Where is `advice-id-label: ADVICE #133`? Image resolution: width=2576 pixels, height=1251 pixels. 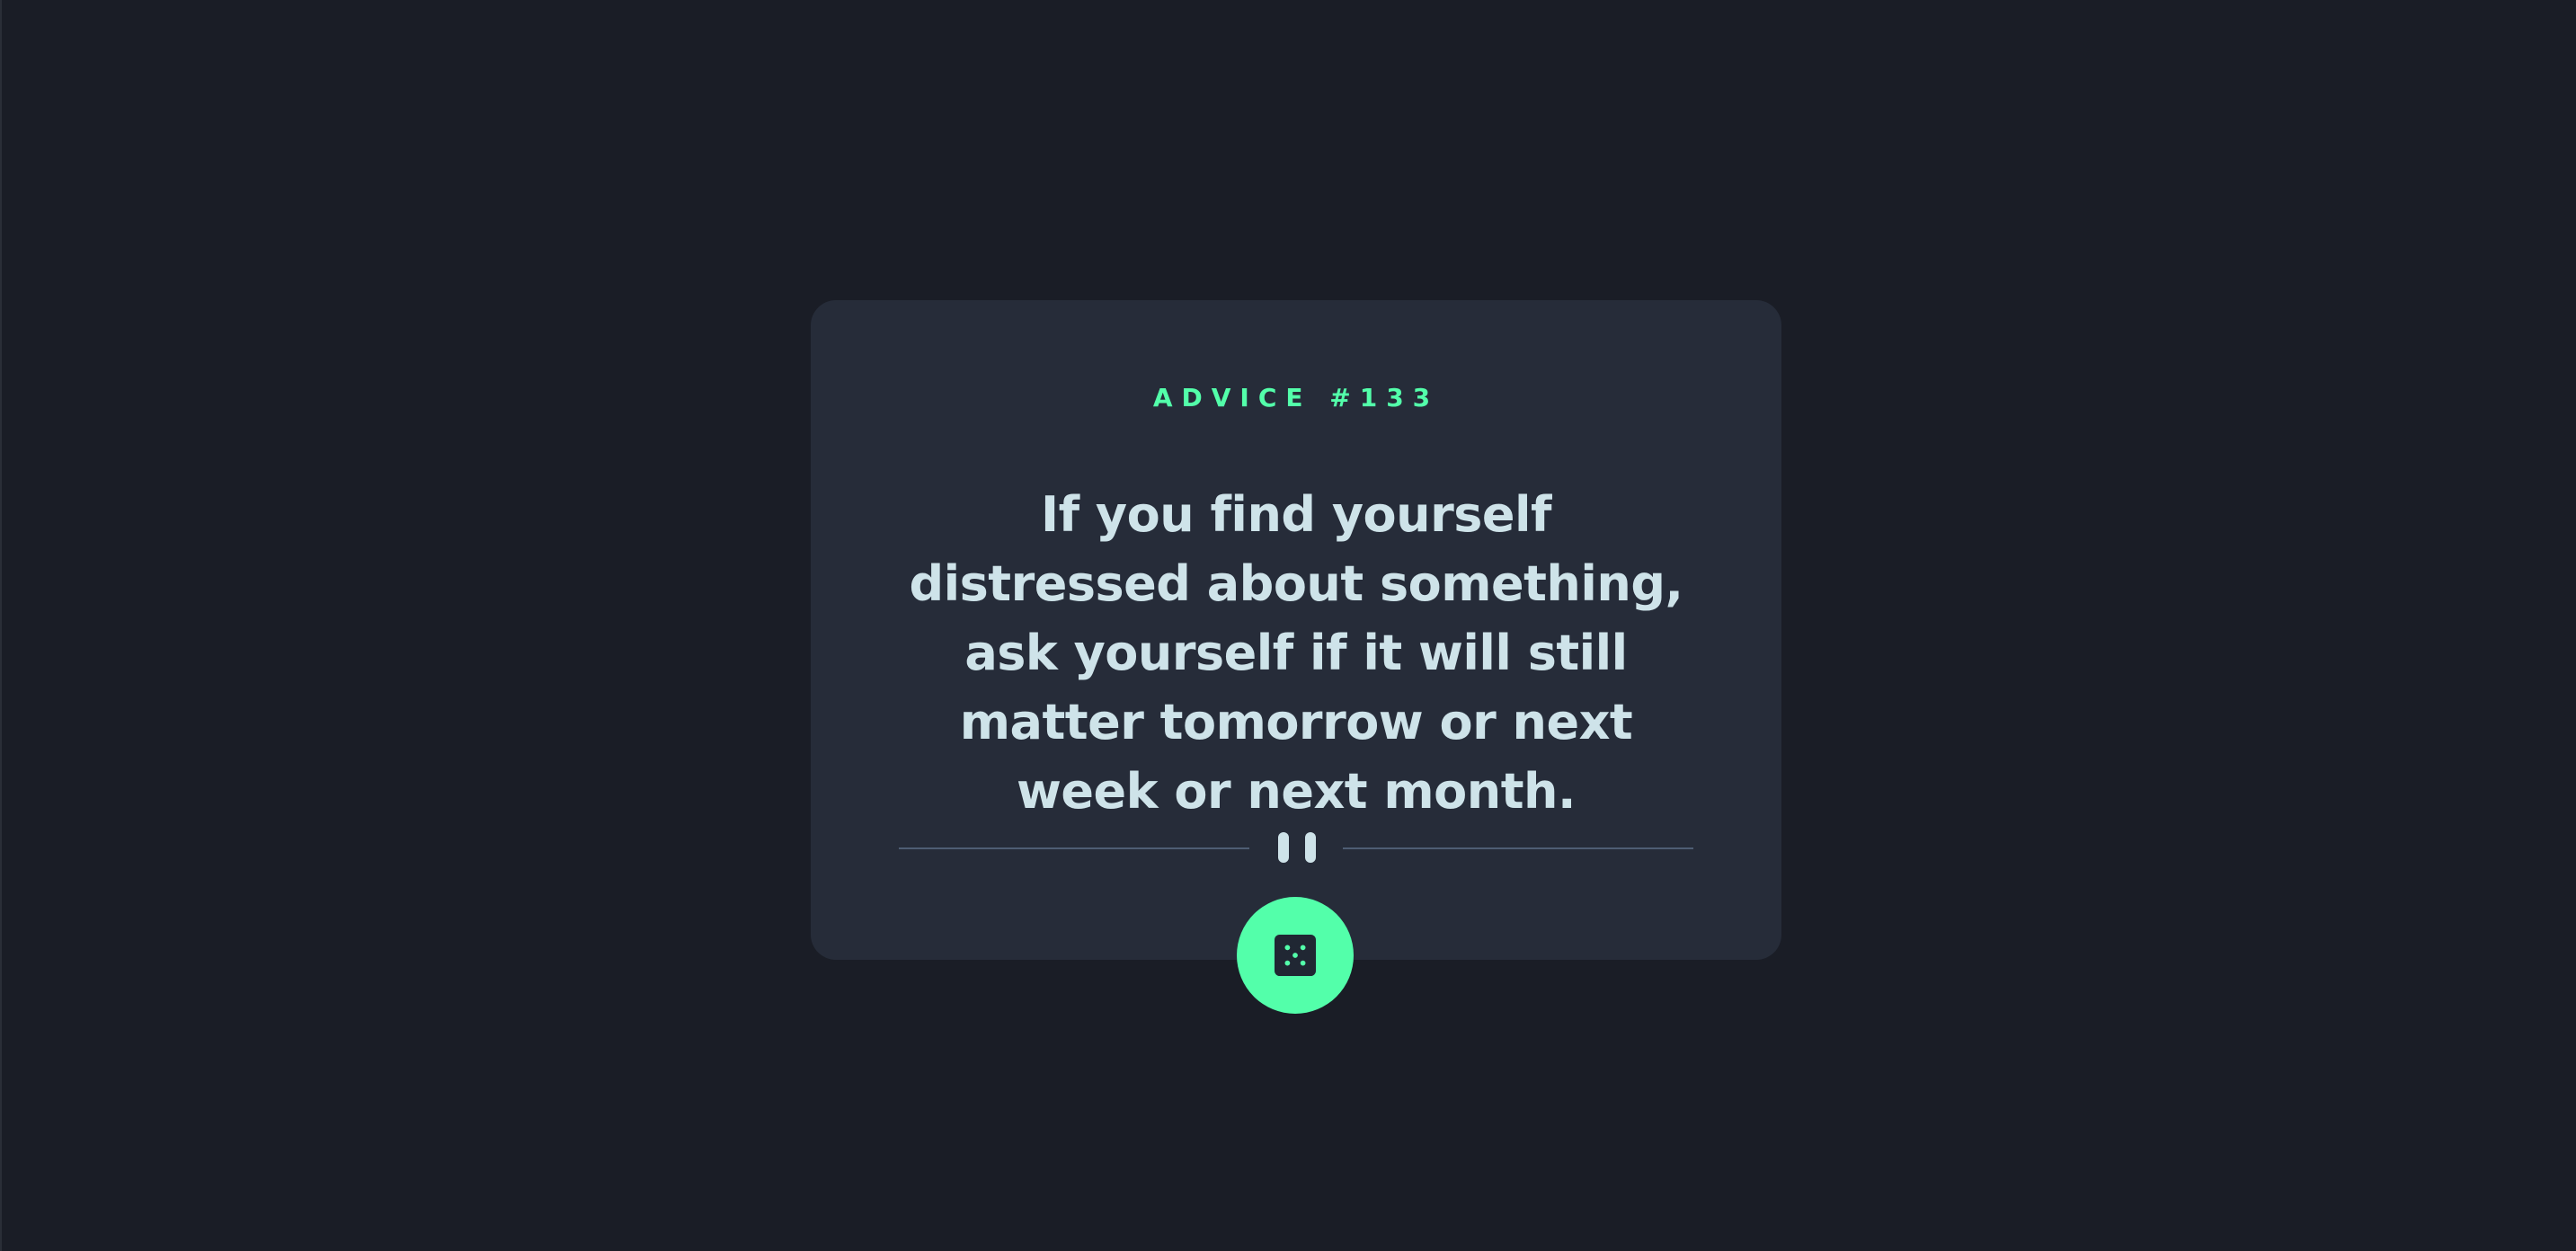 advice-id-label: ADVICE #133 is located at coordinates (1296, 398).